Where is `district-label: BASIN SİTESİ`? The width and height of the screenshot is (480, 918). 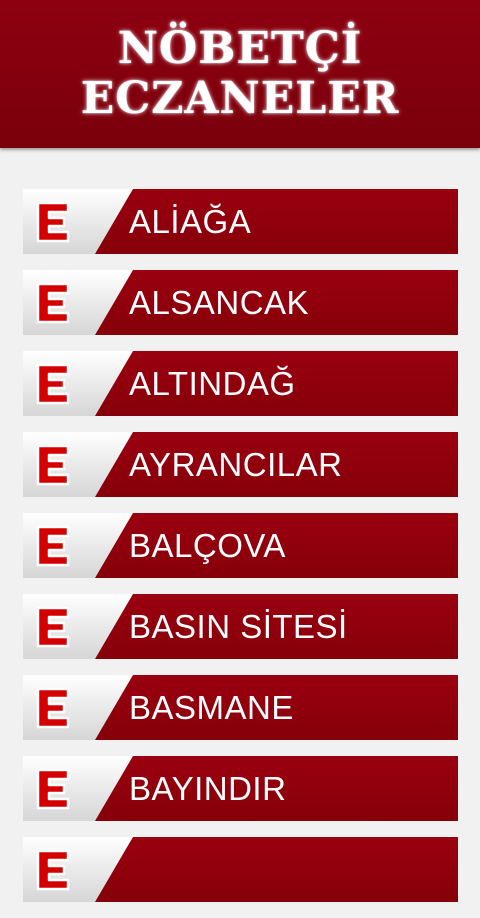
district-label: BASIN SİTESİ is located at coordinates (238, 626).